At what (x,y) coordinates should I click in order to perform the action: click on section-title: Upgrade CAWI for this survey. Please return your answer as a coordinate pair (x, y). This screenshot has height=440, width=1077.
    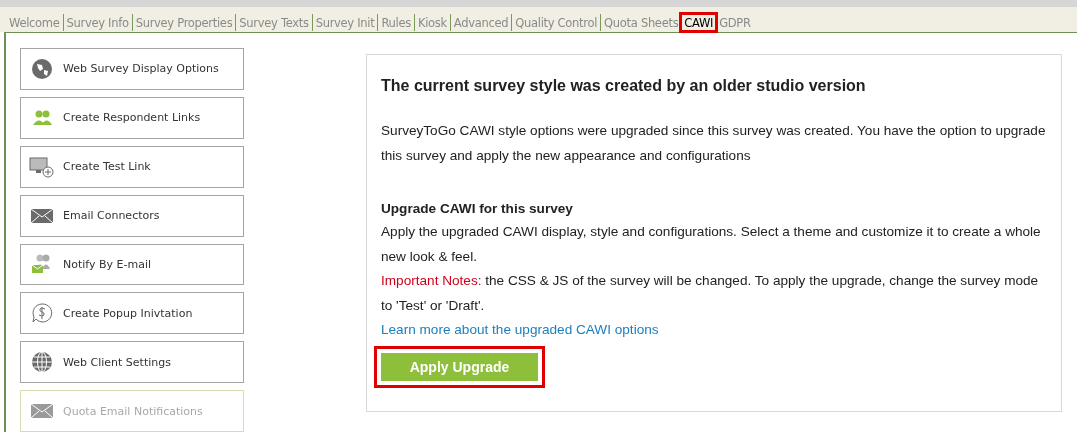
    Looking at the image, I should click on (477, 209).